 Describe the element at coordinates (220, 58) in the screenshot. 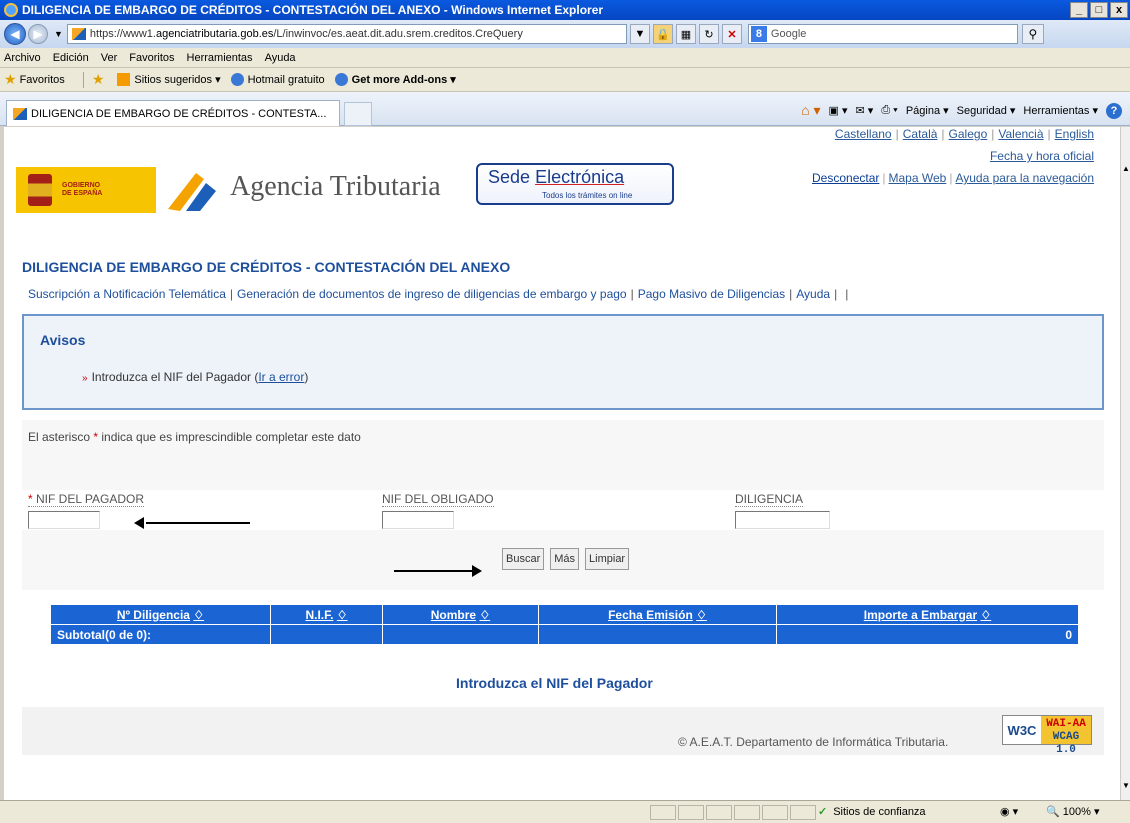

I see `menu-herramientas: Herramientas` at that location.